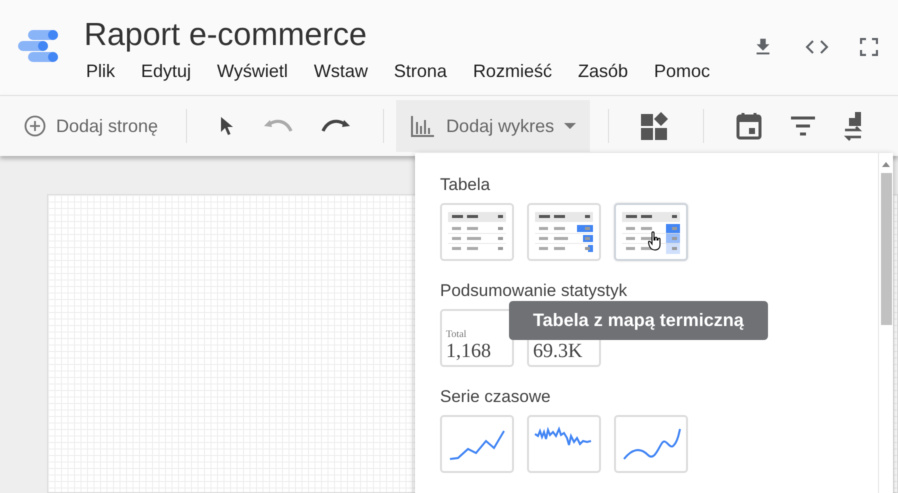 This screenshot has height=493, width=898. I want to click on tooltip: Tabela z mapą termiczną, so click(638, 320).